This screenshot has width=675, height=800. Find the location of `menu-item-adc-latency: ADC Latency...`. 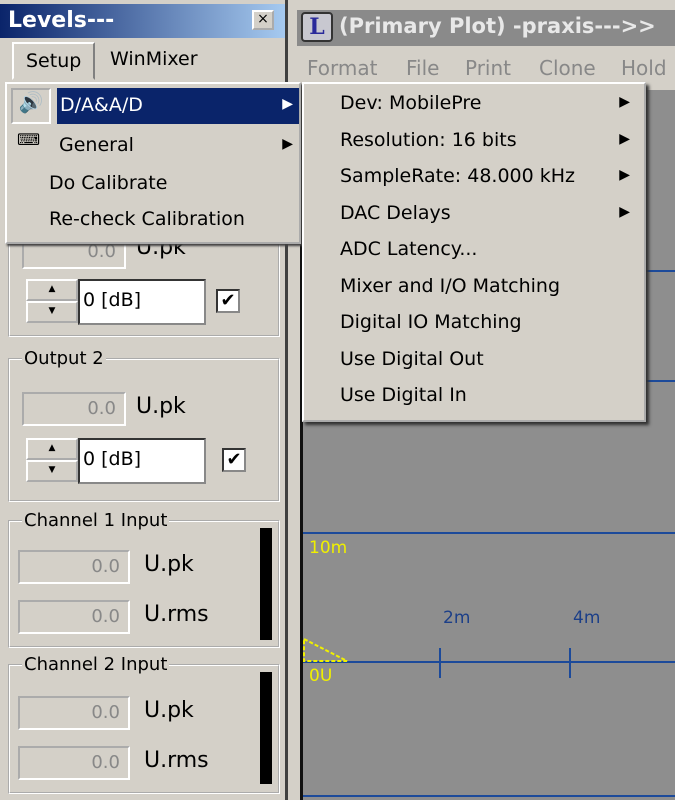

menu-item-adc-latency: ADC Latency... is located at coordinates (474, 250).